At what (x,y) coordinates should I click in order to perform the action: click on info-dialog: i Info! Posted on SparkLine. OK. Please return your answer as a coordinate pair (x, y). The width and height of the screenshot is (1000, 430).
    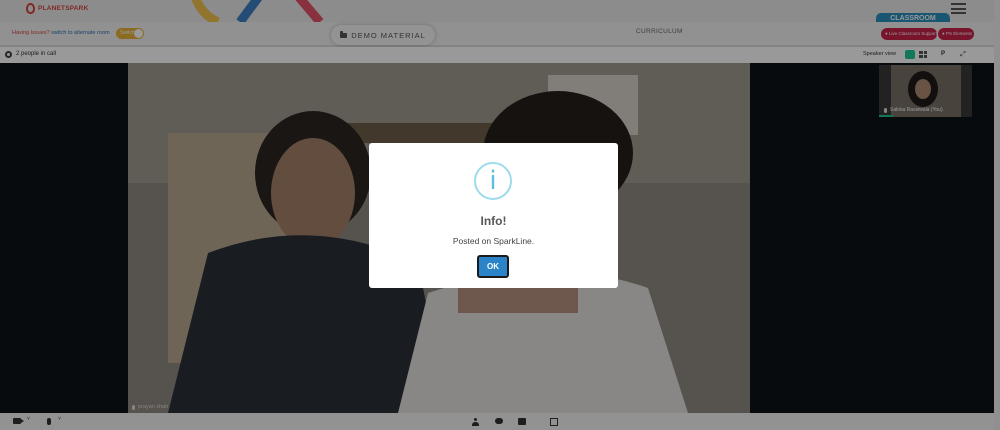
    Looking at the image, I should click on (493, 215).